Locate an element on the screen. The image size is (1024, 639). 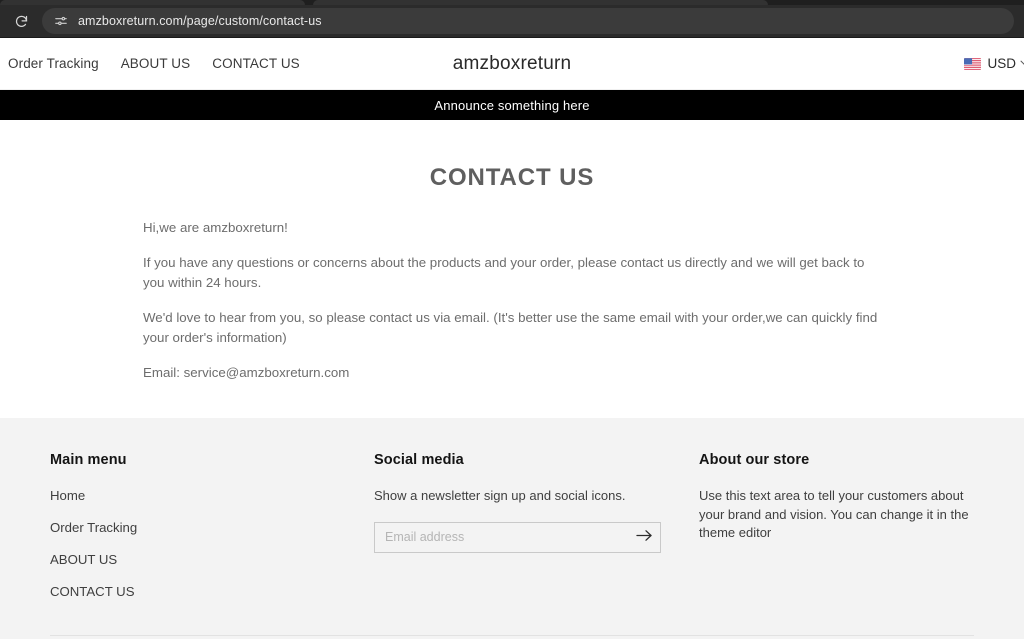
footer-heading-about-store: About our store is located at coordinates (754, 459).